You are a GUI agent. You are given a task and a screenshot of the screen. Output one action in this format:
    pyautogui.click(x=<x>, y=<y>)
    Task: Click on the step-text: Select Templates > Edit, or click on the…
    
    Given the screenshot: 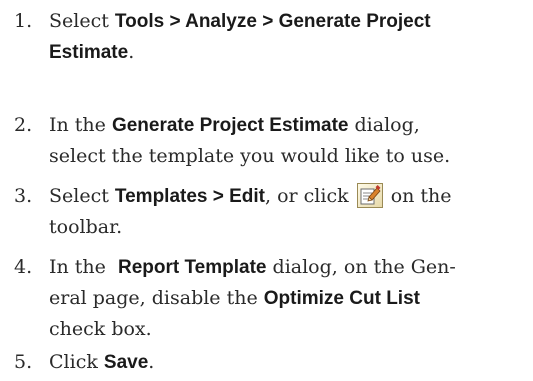 What is the action you would take?
    pyautogui.click(x=290, y=212)
    